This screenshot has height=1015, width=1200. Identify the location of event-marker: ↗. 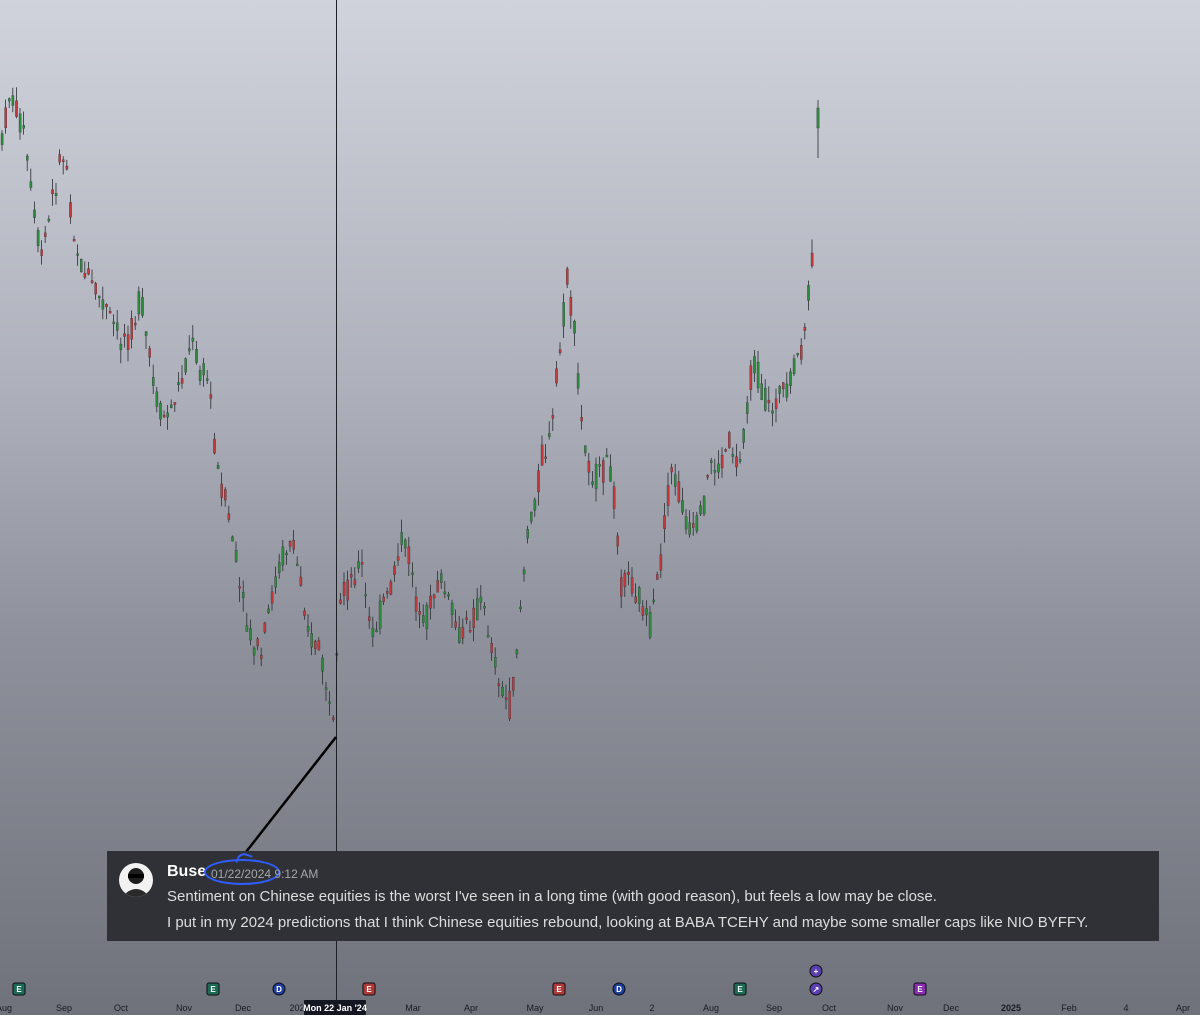
(816, 989).